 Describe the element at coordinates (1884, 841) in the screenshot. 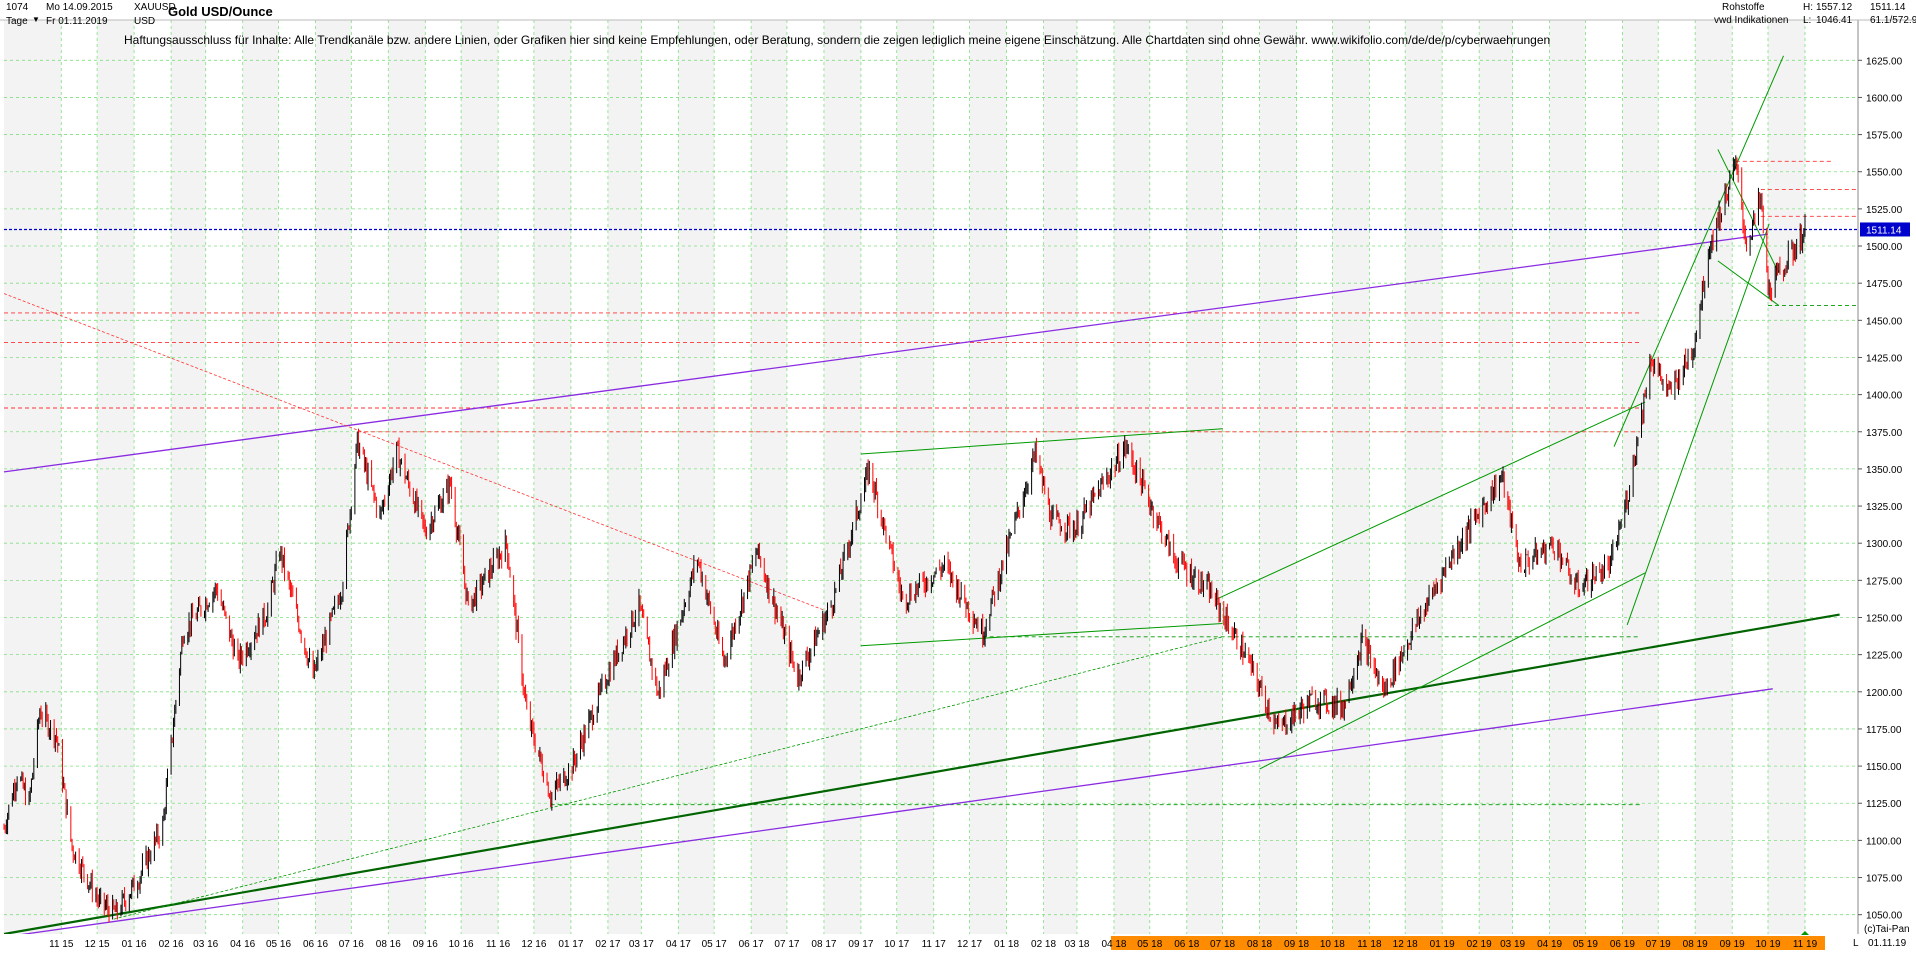

I see `y-tick-label: 1100.00` at that location.